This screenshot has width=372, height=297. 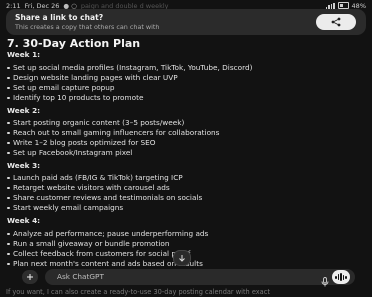 What do you see at coordinates (24, 220) in the screenshot?
I see `week-heading: Week 4:` at bounding box center [24, 220].